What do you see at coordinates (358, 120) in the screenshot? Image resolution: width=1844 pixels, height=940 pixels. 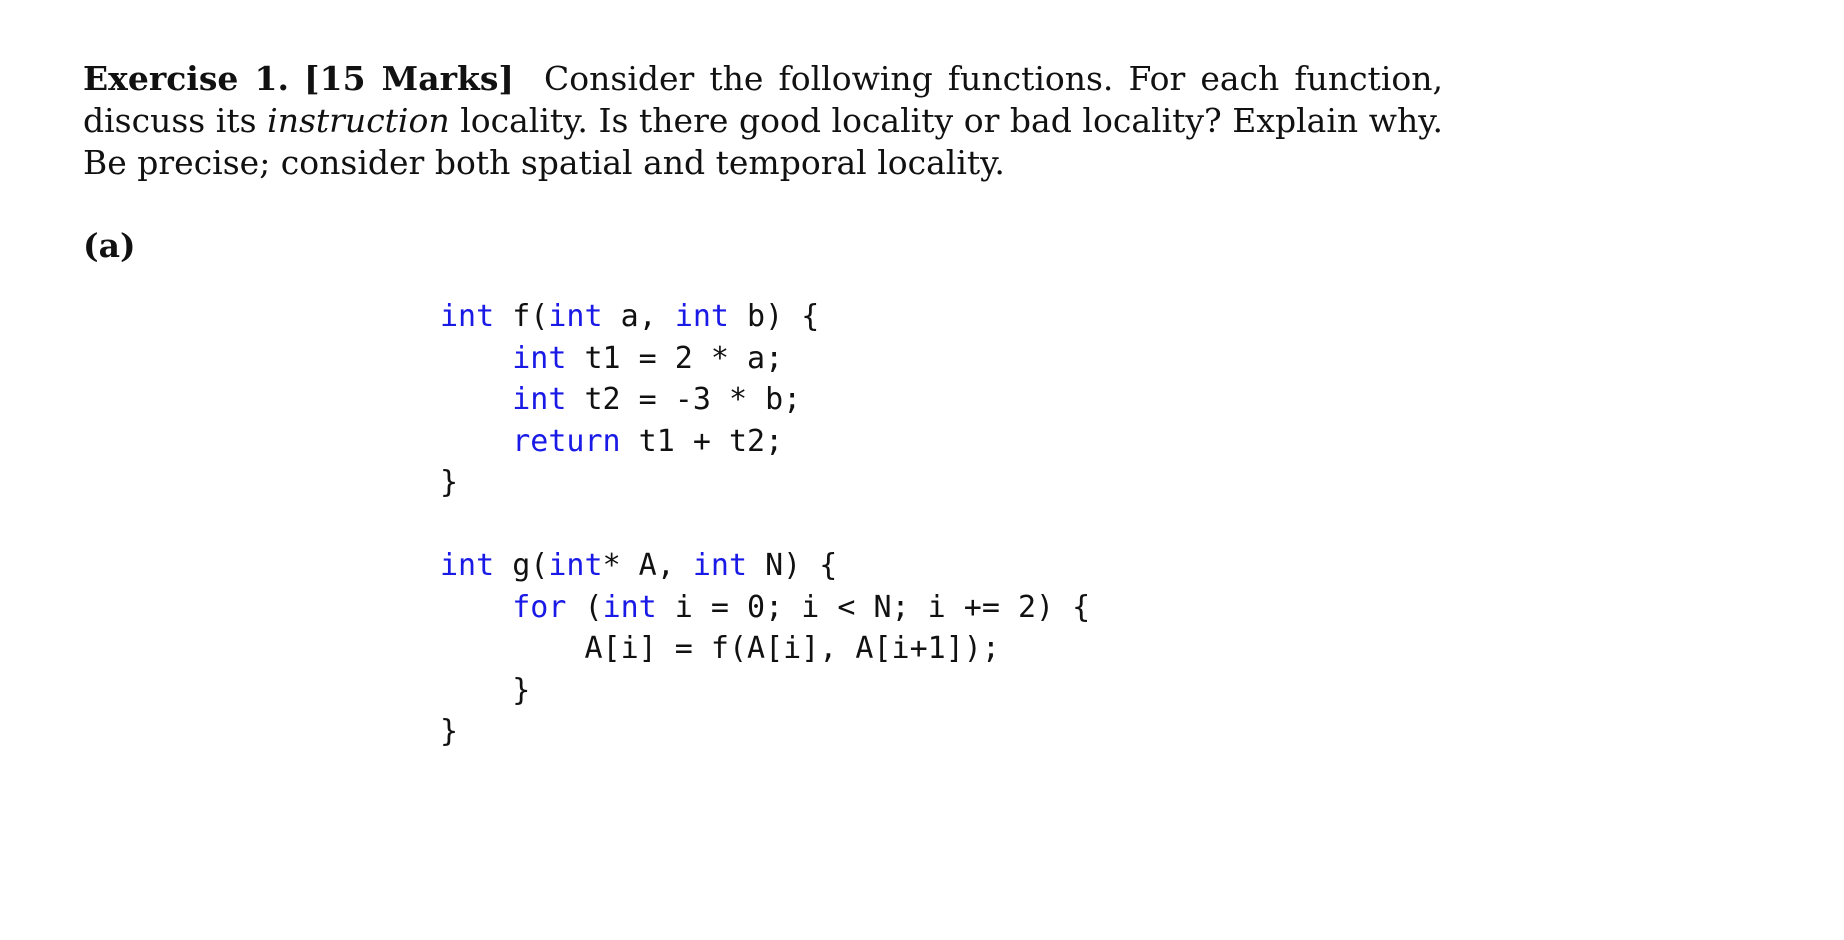 I see `exercise-emphasis: instruction` at bounding box center [358, 120].